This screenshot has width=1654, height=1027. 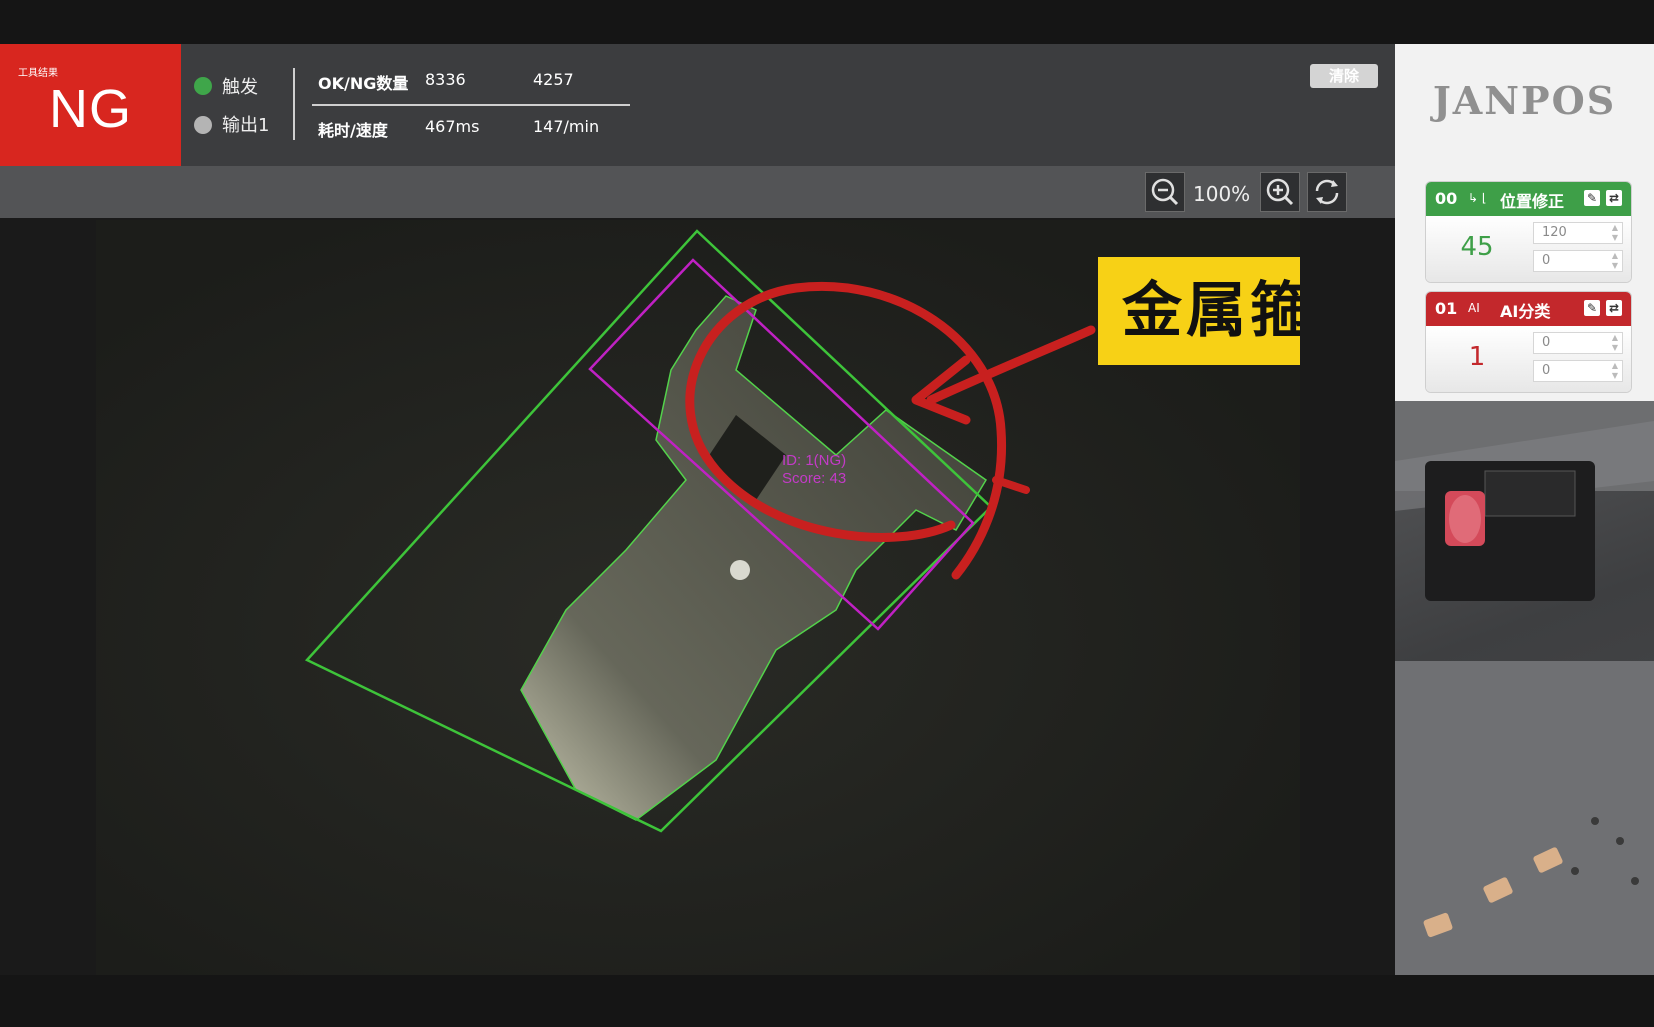 I want to click on tool-value: 45, so click(x=1477, y=247).